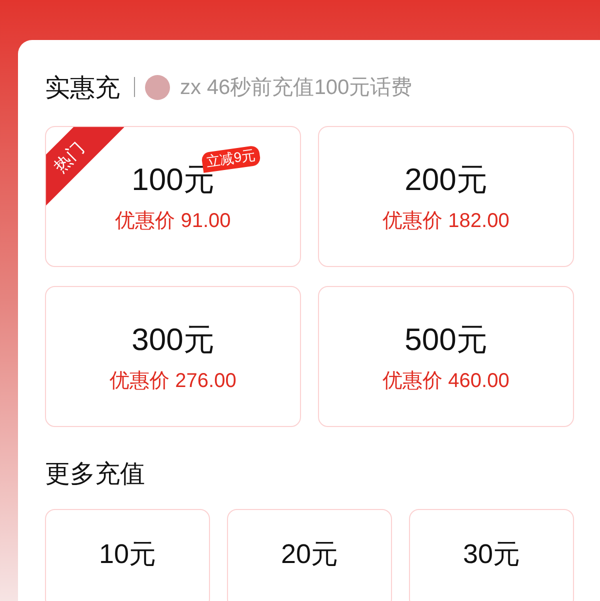 This screenshot has height=601, width=600. I want to click on offer-card: 200元 优惠价 182.00, so click(446, 196).